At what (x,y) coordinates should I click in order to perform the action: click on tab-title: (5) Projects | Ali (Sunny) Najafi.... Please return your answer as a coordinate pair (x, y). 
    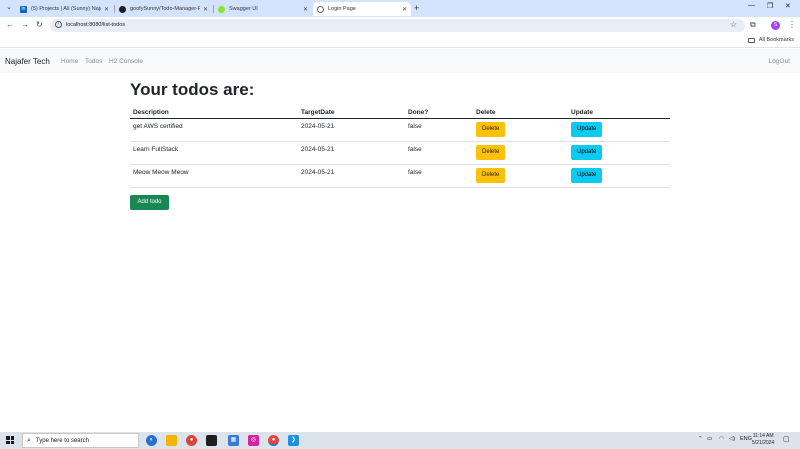
    Looking at the image, I should click on (66, 9).